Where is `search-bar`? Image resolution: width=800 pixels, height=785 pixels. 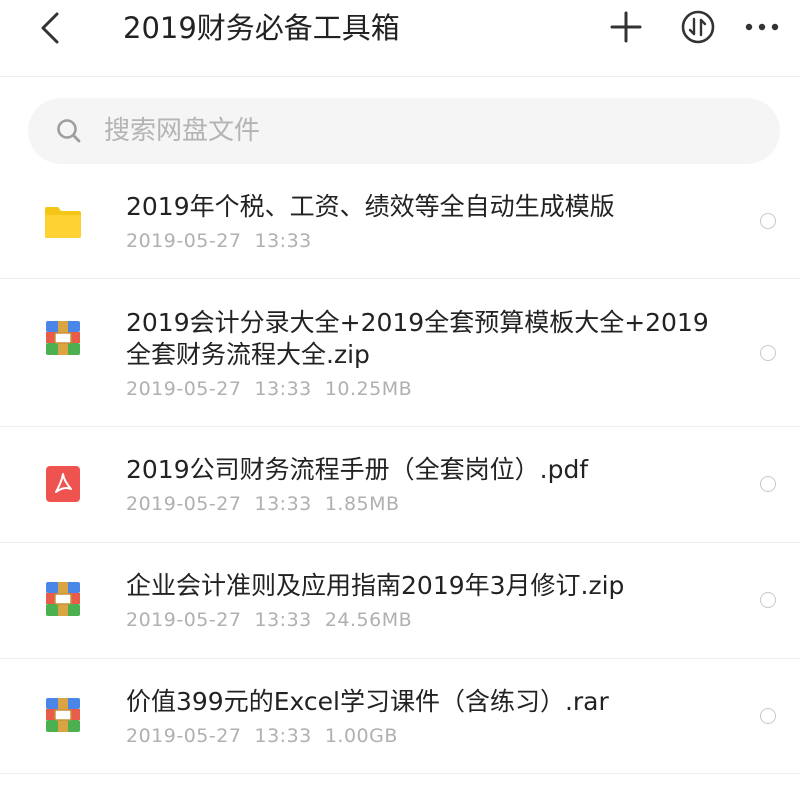
search-bar is located at coordinates (404, 131).